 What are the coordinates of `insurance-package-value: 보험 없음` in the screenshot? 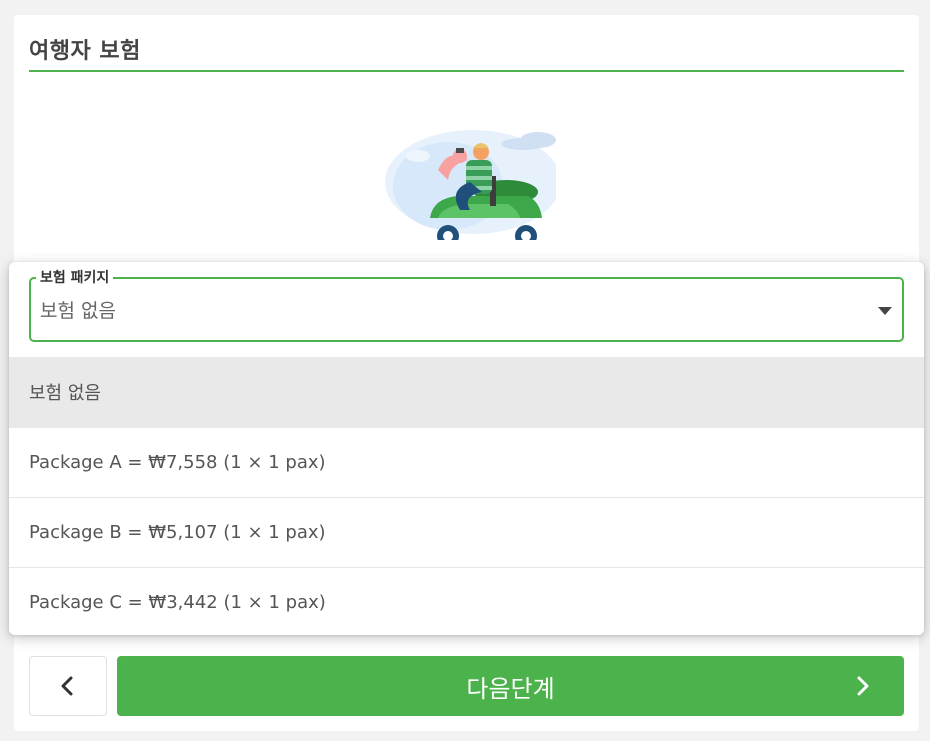 It's located at (78, 311).